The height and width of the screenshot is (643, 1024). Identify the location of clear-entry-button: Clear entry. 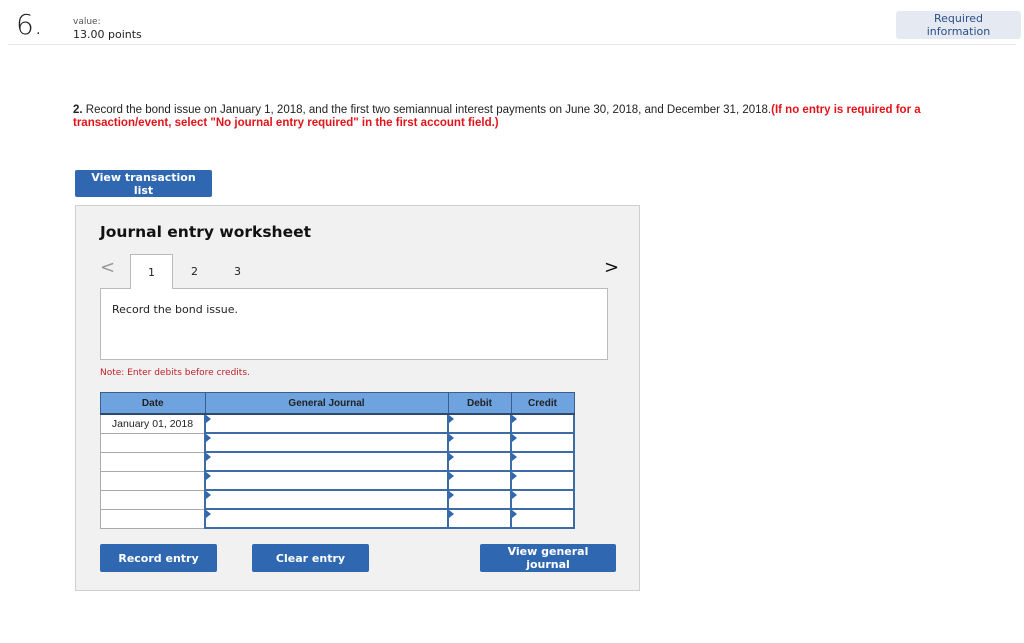
(310, 558).